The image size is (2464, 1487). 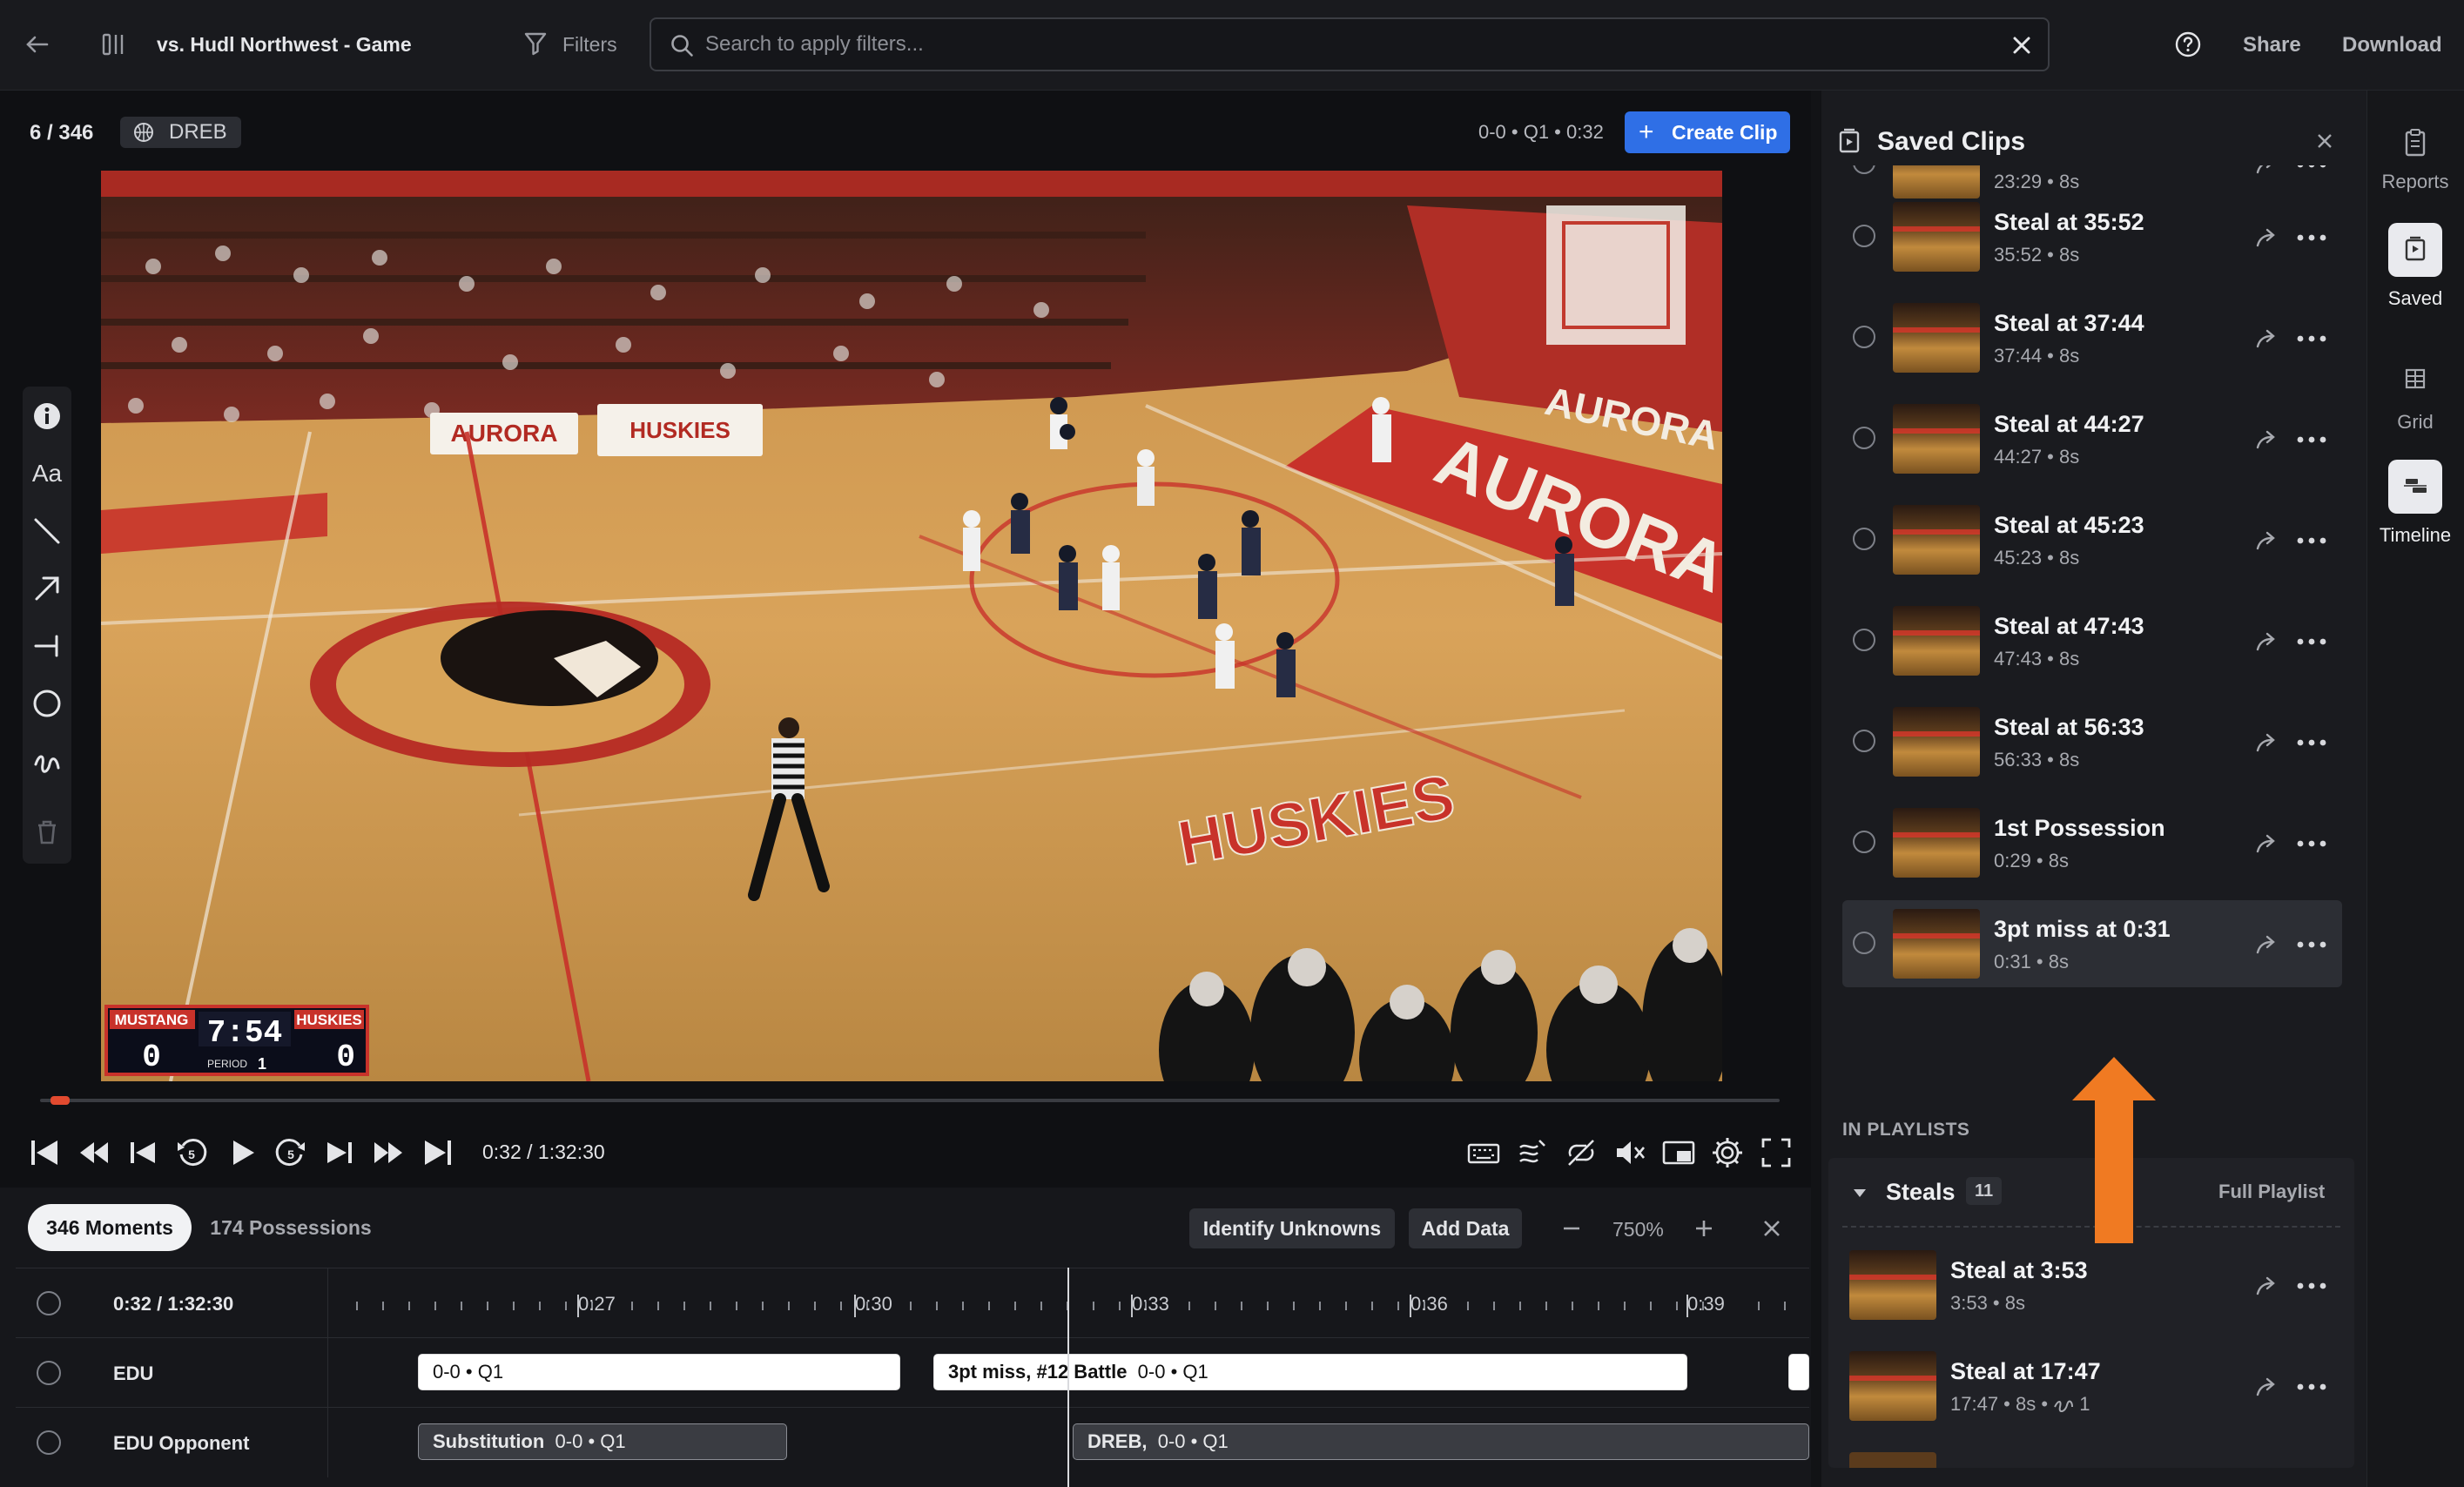 I want to click on timeline-clip, so click(x=1798, y=1372).